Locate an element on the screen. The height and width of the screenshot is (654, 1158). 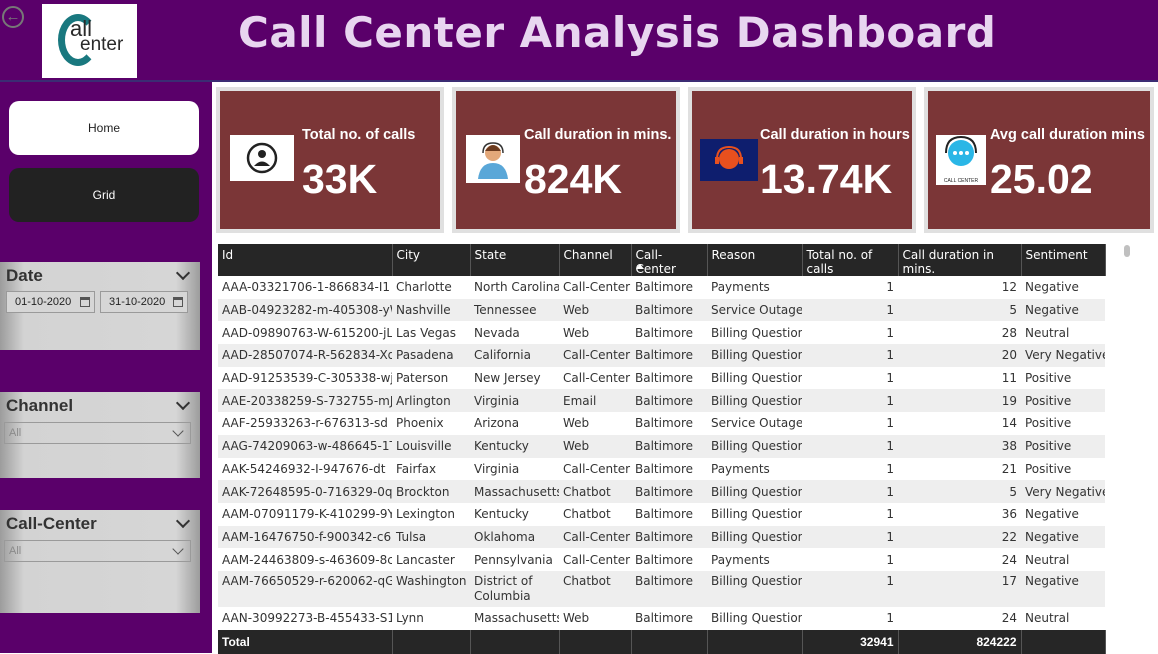
kpi-label: Total no. of calls is located at coordinates (359, 135).